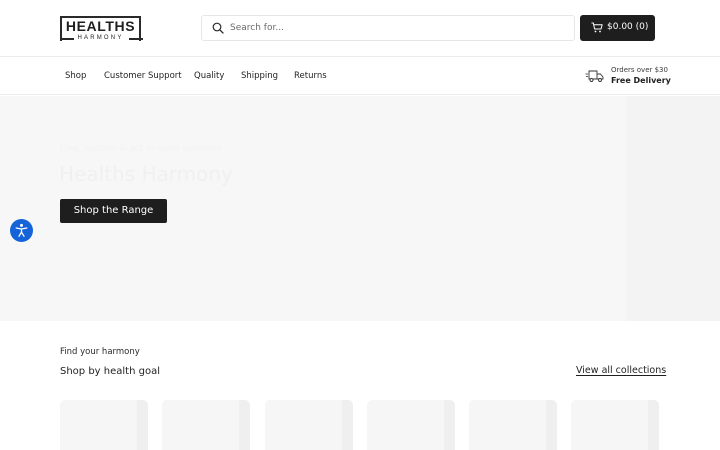  I want to click on cart-button: $0.00 (0), so click(617, 28).